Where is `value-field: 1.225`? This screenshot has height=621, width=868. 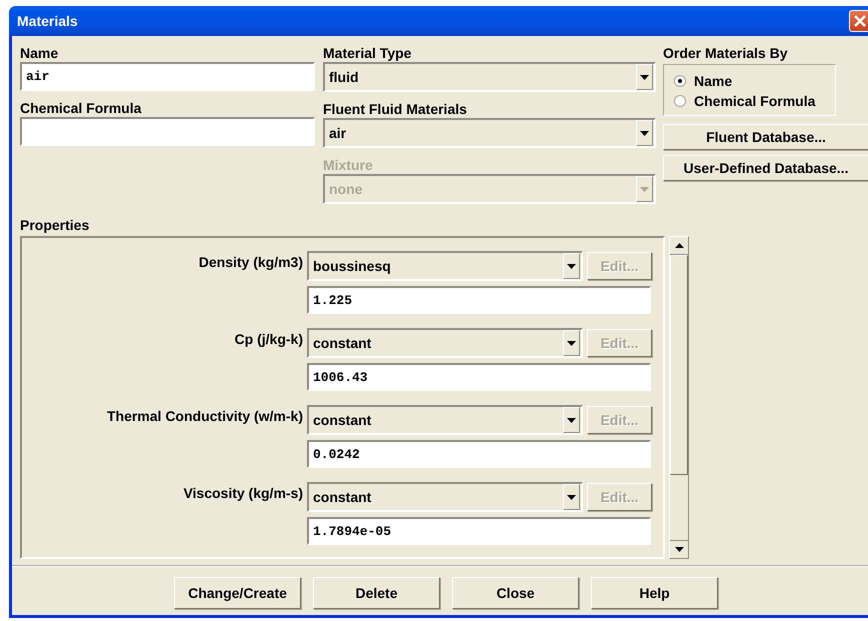 value-field: 1.225 is located at coordinates (479, 300).